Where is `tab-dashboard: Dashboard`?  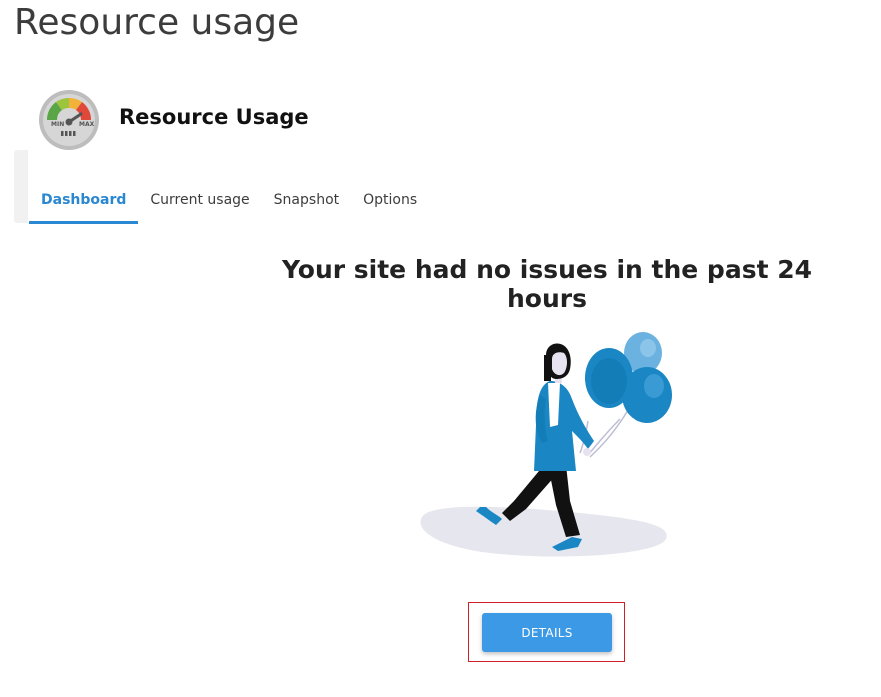
tab-dashboard: Dashboard is located at coordinates (84, 202).